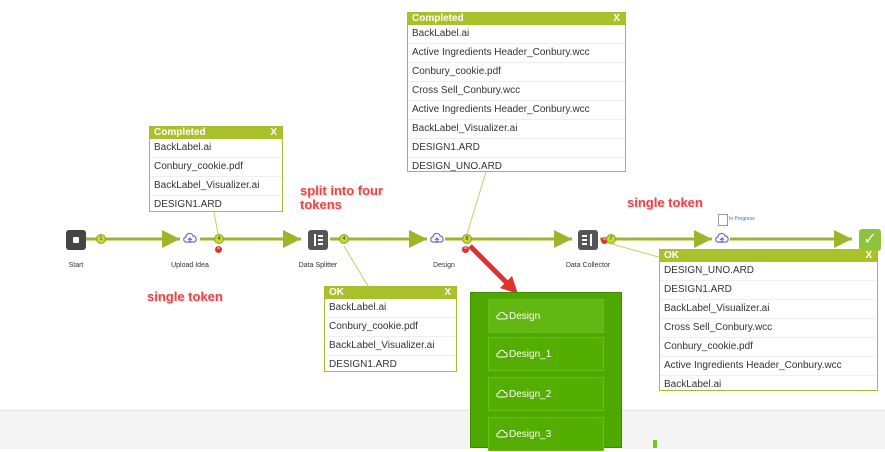  What do you see at coordinates (318, 240) in the screenshot?
I see `data-splitter-node` at bounding box center [318, 240].